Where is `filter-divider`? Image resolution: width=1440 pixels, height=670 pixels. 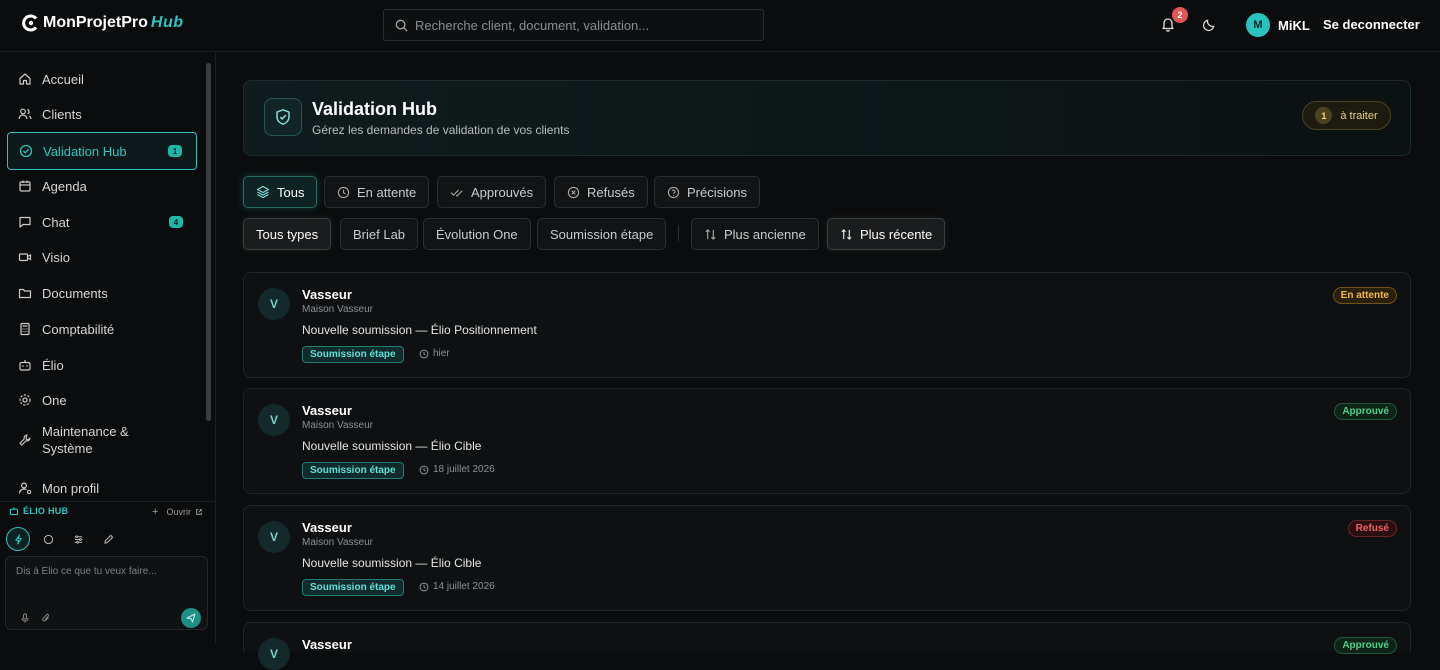 filter-divider is located at coordinates (678, 233).